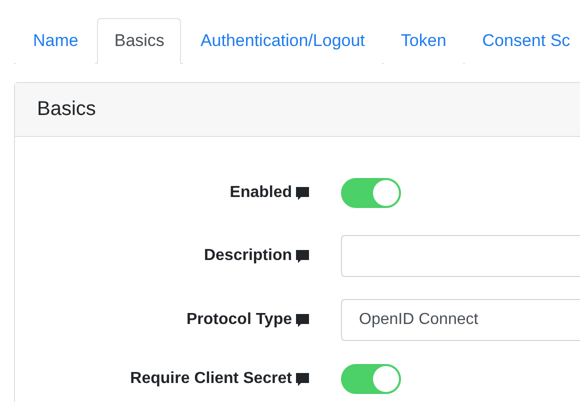 This screenshot has height=402, width=580. What do you see at coordinates (239, 320) in the screenshot?
I see `field-label: Protocol Type` at bounding box center [239, 320].